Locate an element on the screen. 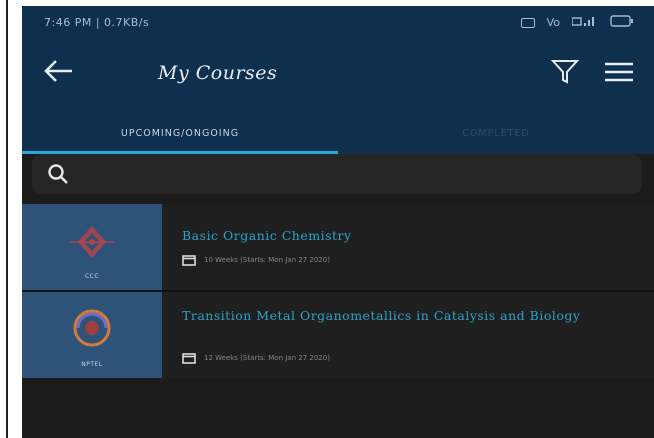 This screenshot has height=438, width=654. course-meta: 10 Weeks (Starts: Mon Jan 27 2020) is located at coordinates (256, 260).